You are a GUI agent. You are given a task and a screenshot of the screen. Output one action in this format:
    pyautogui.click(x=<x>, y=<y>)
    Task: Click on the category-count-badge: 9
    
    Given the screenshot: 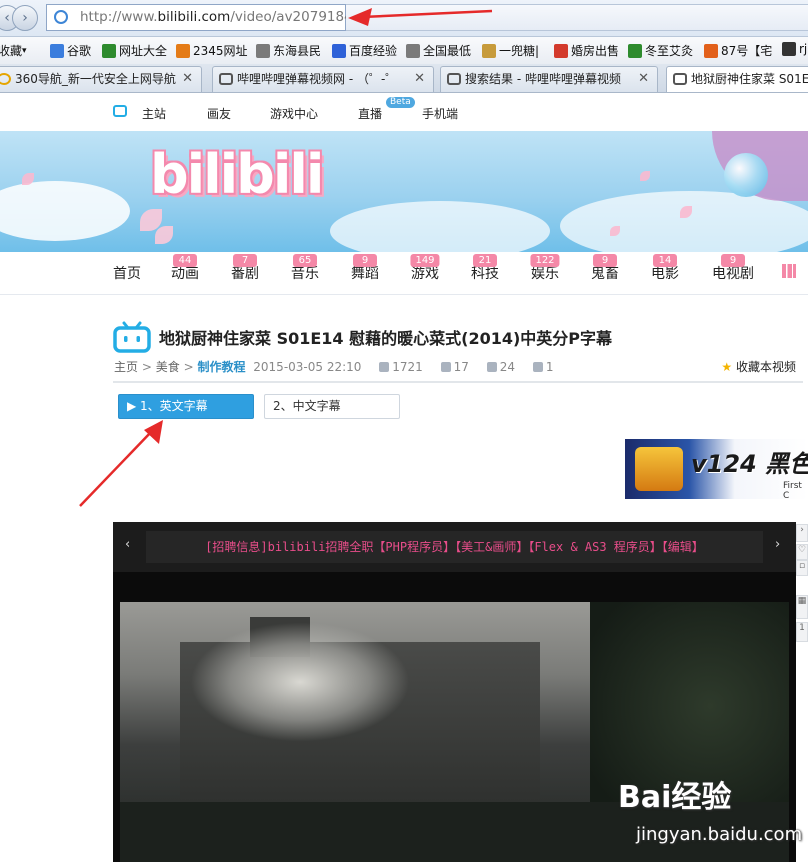 What is the action you would take?
    pyautogui.click(x=733, y=260)
    